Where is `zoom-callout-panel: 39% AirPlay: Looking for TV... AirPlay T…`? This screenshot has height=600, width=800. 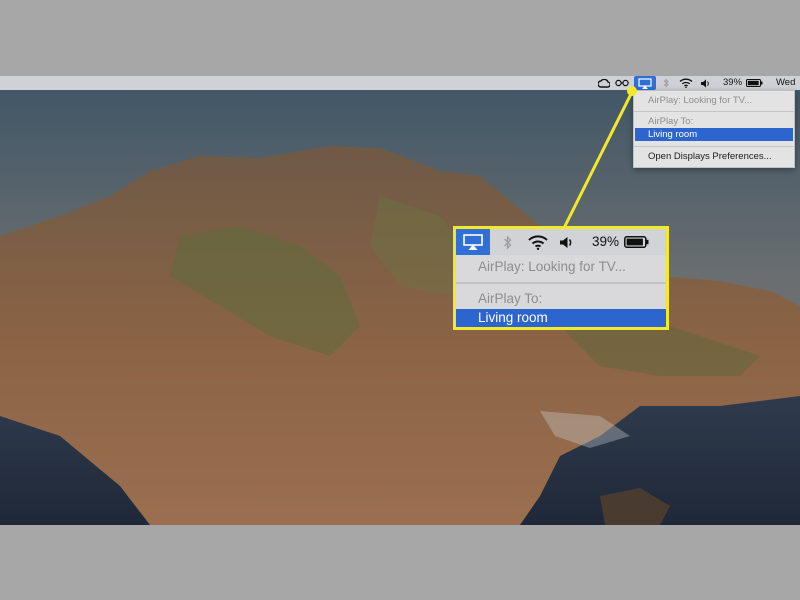
zoom-callout-panel: 39% AirPlay: Looking for TV... AirPlay T… is located at coordinates (561, 278).